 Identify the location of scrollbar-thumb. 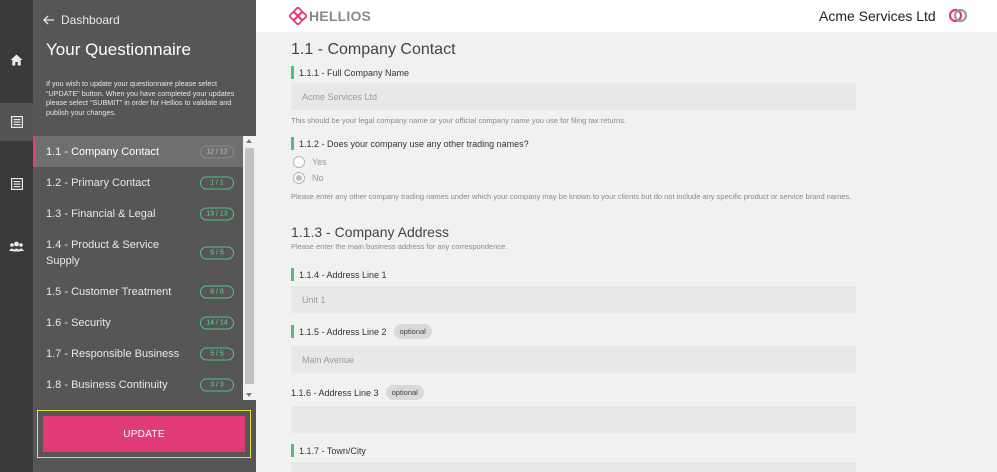
(249, 266).